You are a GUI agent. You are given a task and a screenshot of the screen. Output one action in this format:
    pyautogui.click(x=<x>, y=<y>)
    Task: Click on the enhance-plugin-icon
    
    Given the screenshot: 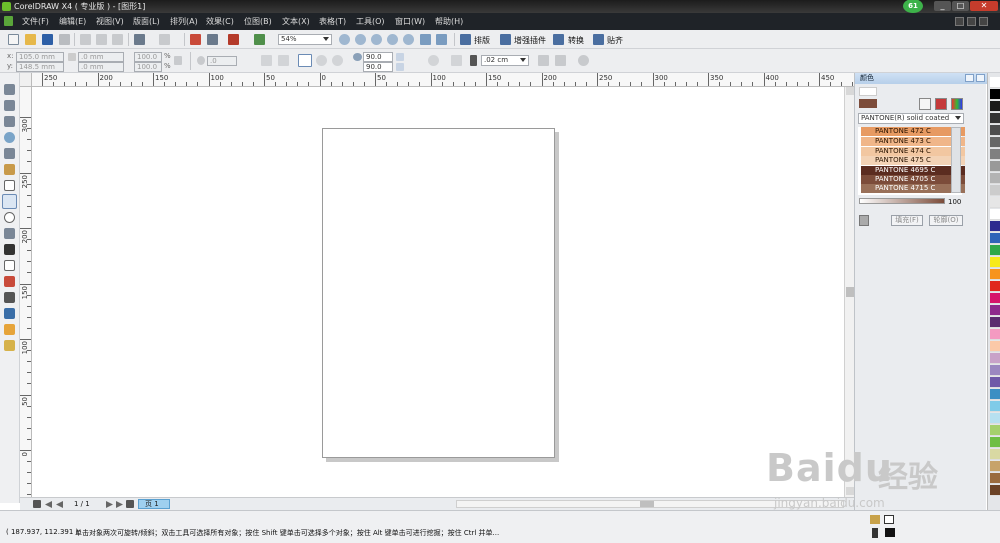 What is the action you would take?
    pyautogui.click(x=505, y=39)
    